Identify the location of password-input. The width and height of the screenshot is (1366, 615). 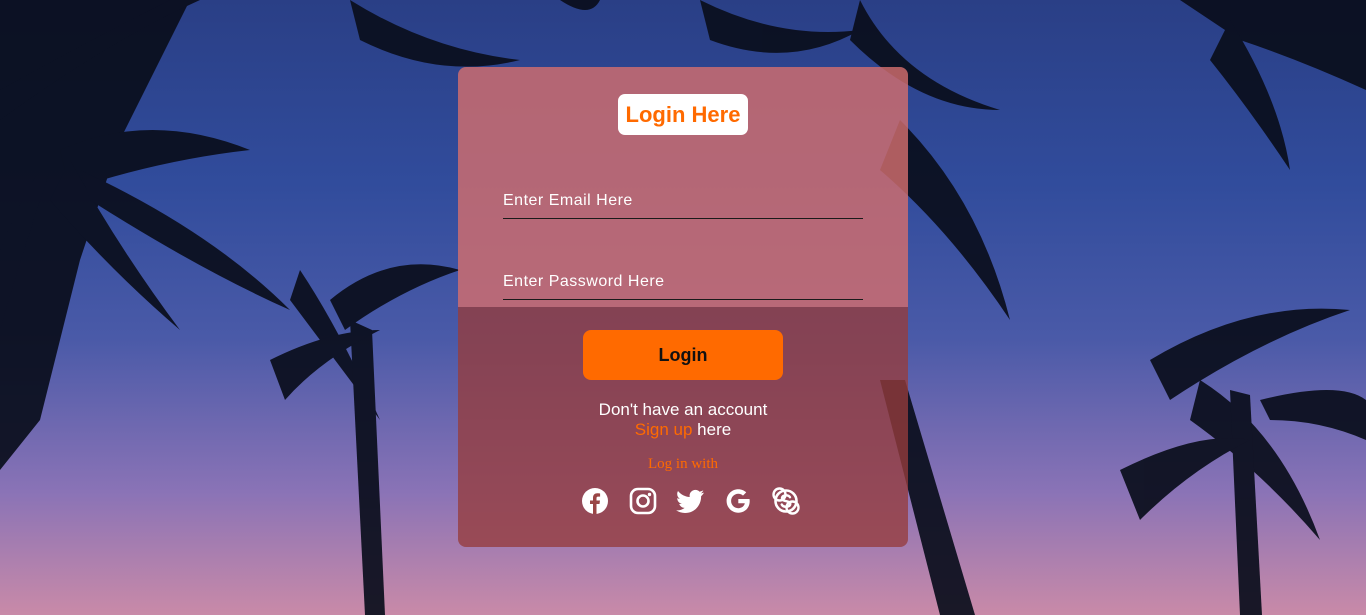
(683, 282).